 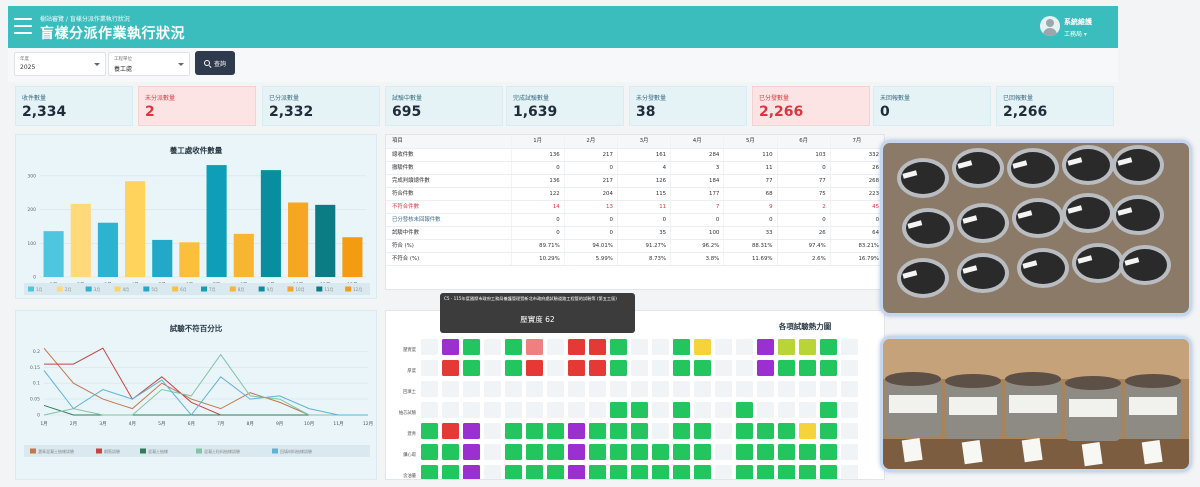 I want to click on user-menu: 系統維護 工務局 ▾, so click(x=1075, y=28).